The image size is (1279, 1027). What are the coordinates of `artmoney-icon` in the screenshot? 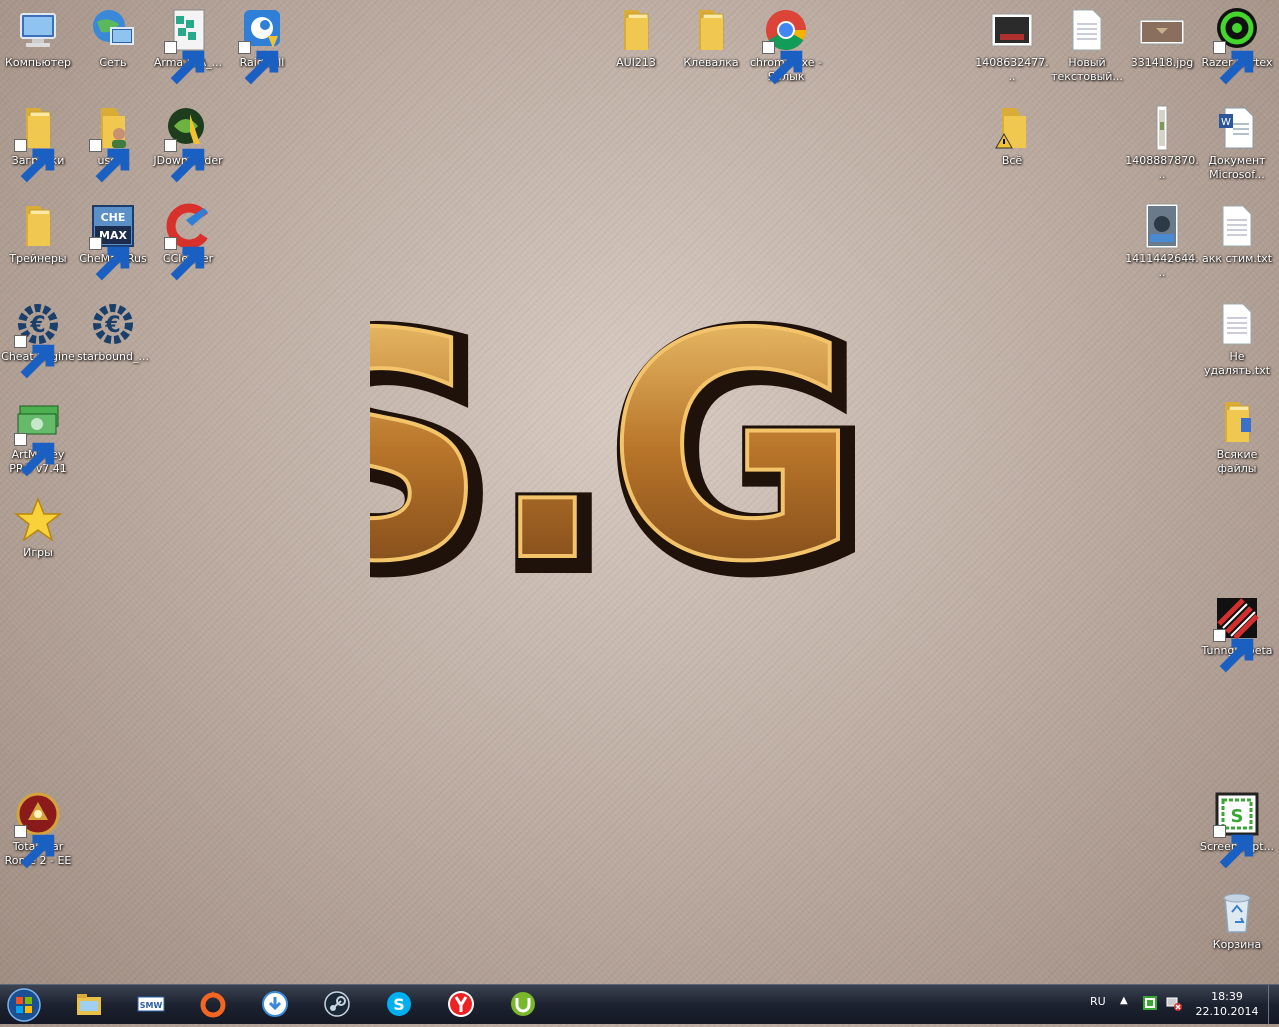 It's located at (38, 437).